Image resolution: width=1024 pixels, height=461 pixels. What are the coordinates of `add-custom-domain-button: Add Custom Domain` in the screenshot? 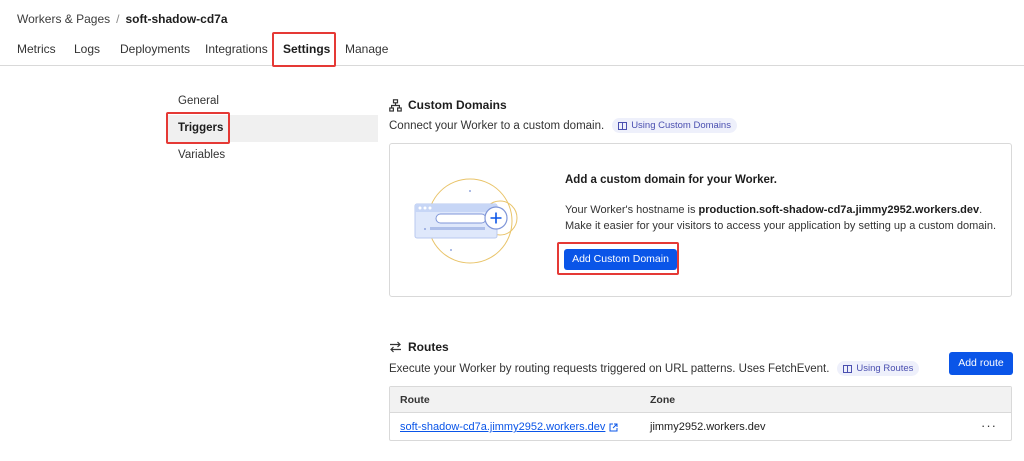 It's located at (620, 259).